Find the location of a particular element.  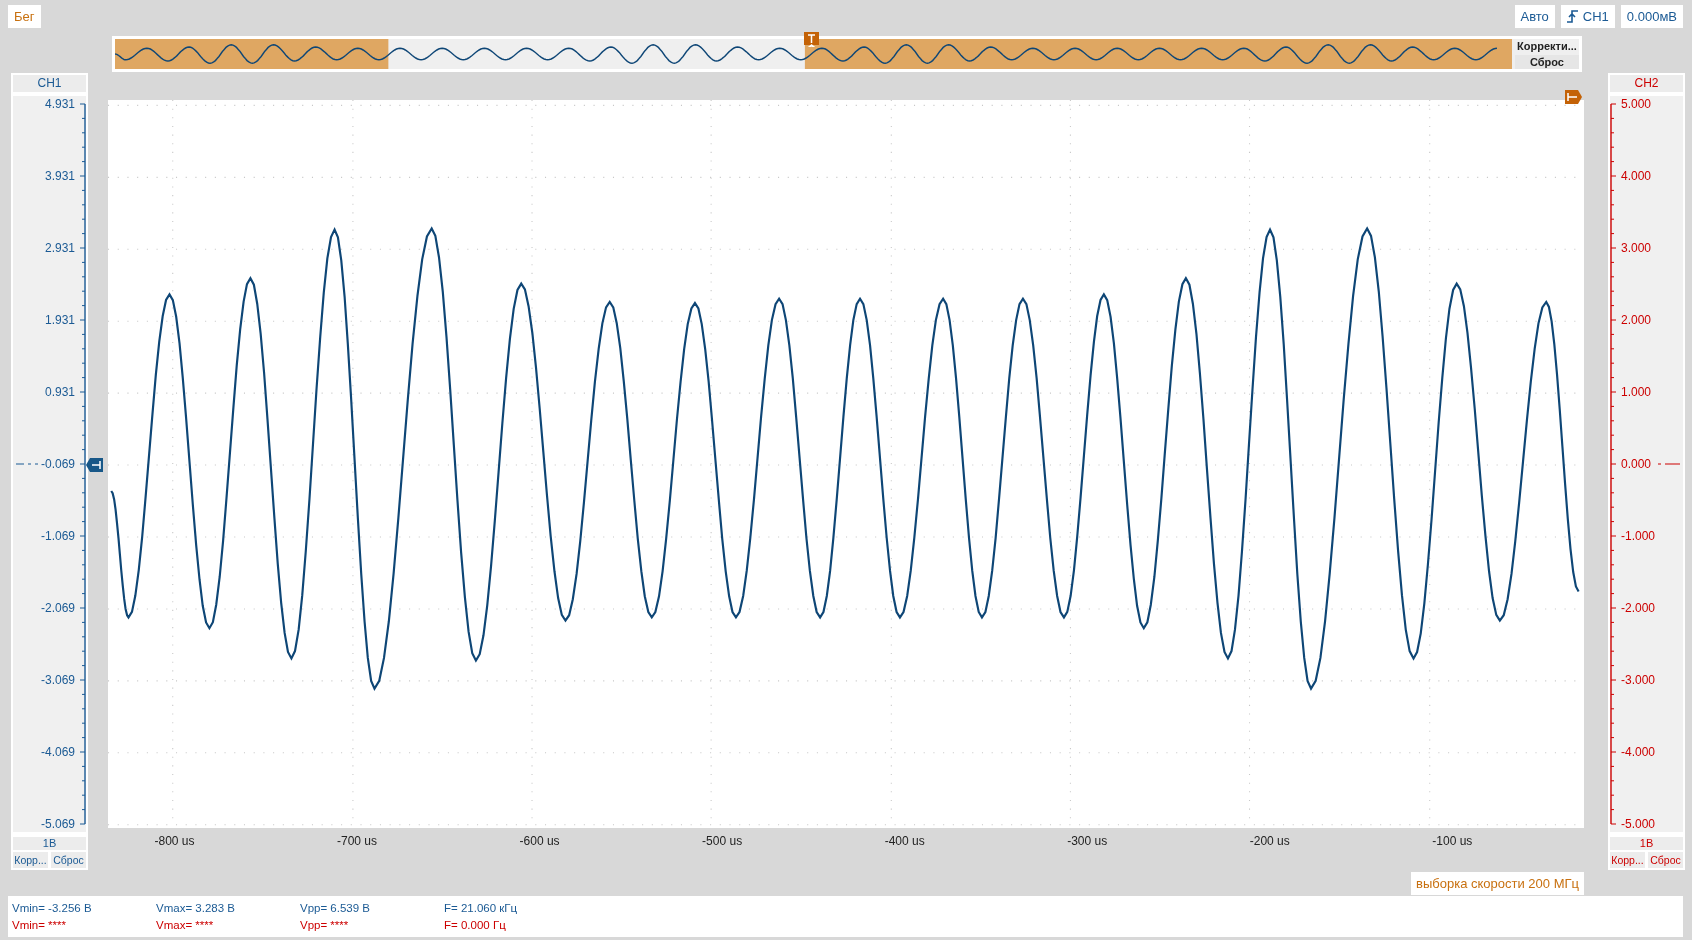

measurement-value: Vpp= 6.539 В is located at coordinates (336, 908).